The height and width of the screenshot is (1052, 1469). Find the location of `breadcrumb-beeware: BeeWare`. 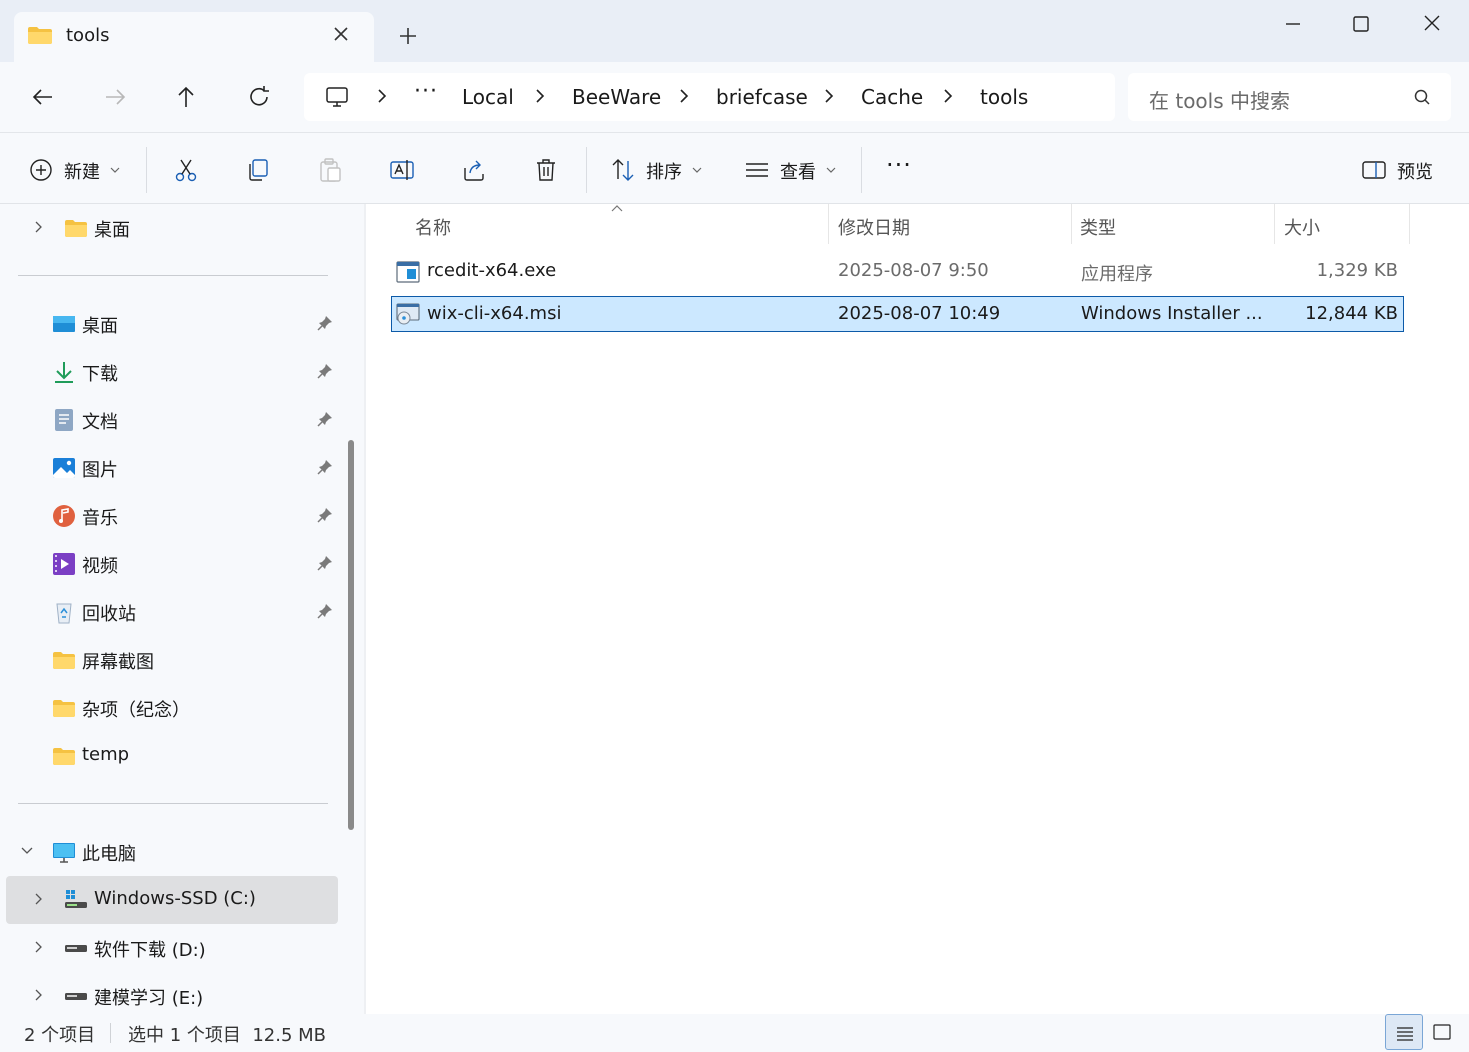

breadcrumb-beeware: BeeWare is located at coordinates (616, 97).